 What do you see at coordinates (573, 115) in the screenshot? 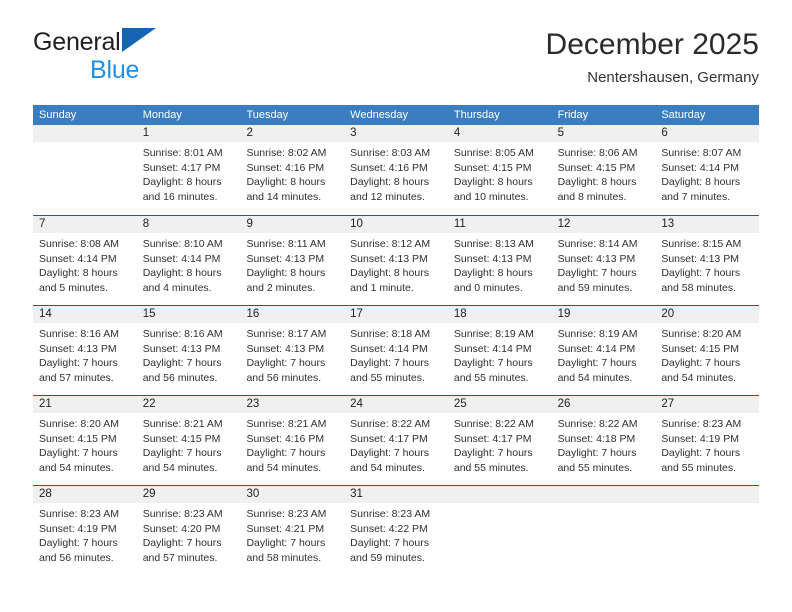
I see `weekday-header-friday: Friday` at bounding box center [573, 115].